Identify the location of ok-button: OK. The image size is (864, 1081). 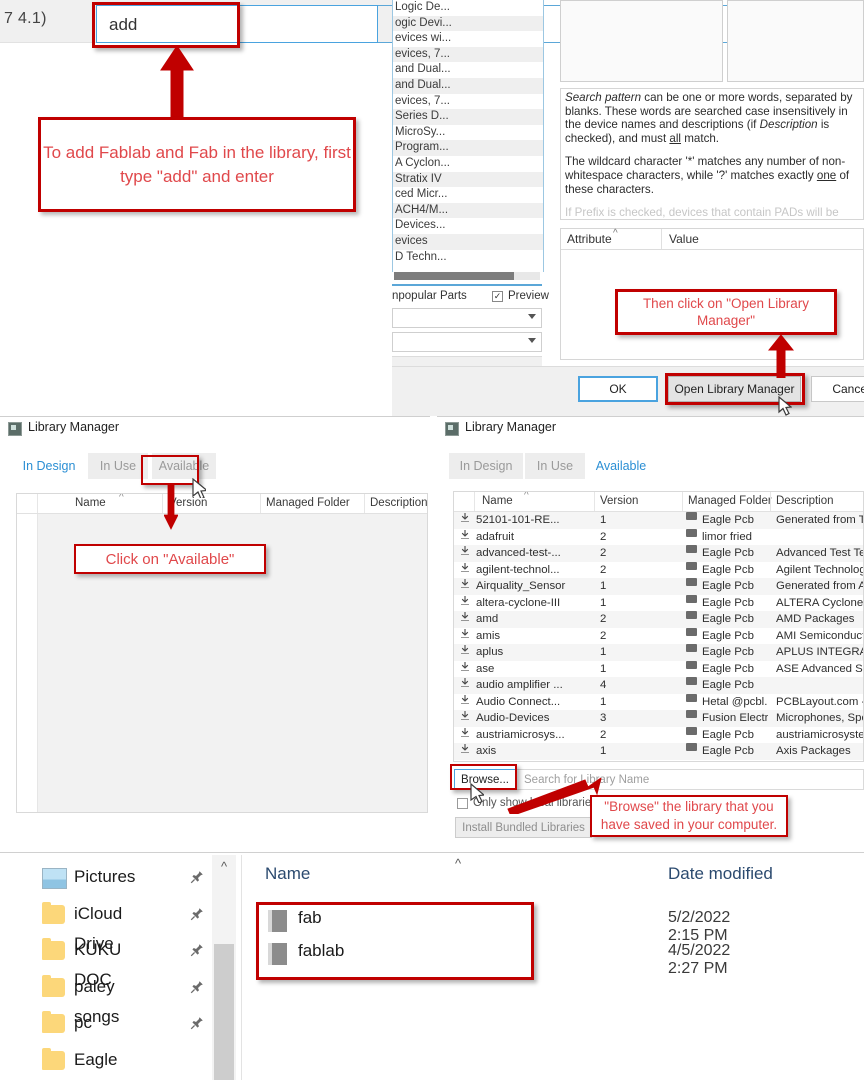
(618, 389).